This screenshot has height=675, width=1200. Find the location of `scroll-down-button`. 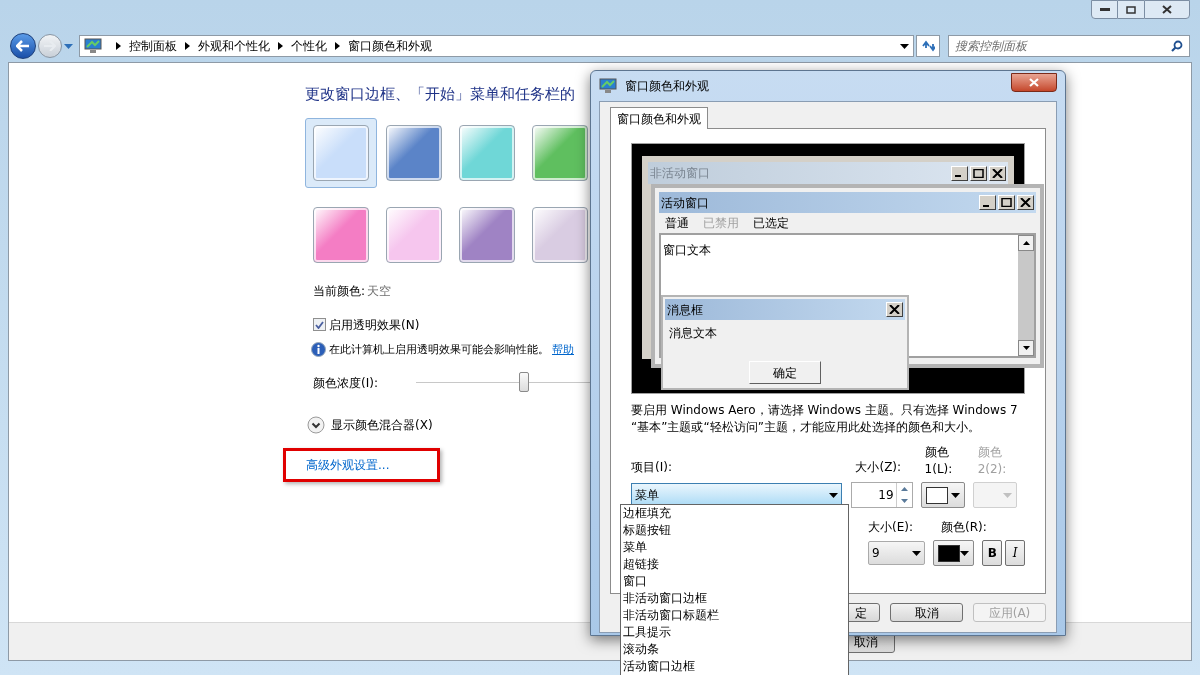

scroll-down-button is located at coordinates (1026, 348).